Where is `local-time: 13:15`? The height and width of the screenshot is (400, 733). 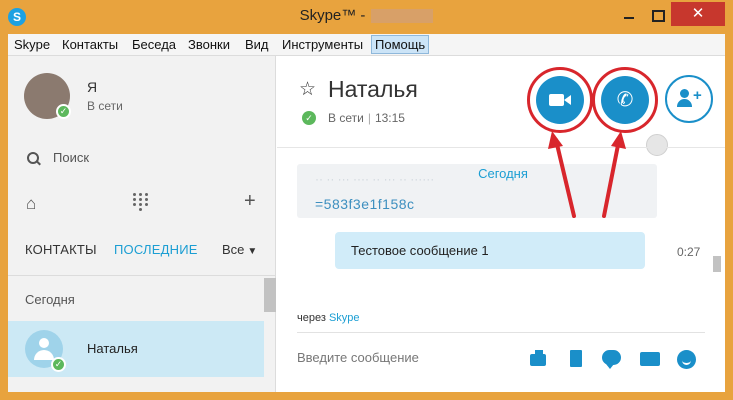 local-time: 13:15 is located at coordinates (389, 118).